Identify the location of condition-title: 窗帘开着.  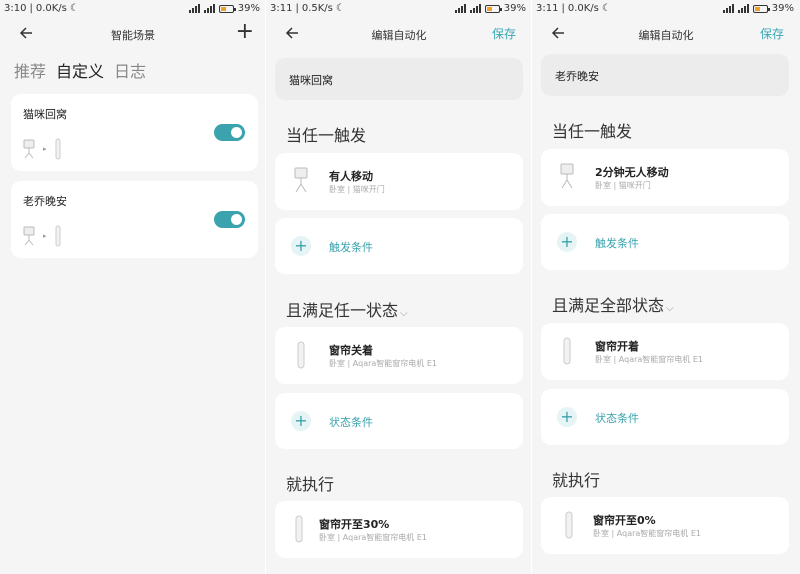
(617, 346).